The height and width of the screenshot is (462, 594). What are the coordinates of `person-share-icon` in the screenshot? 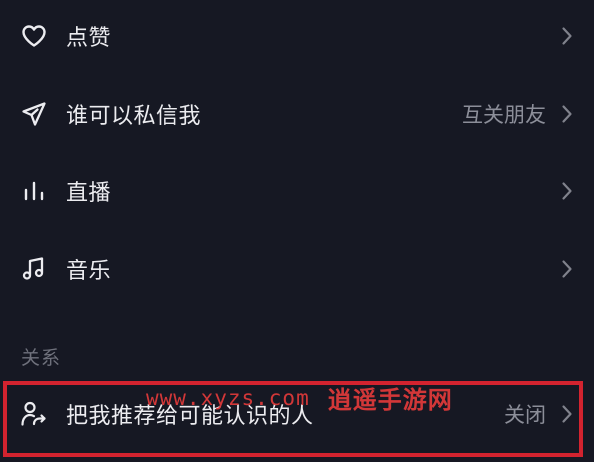 It's located at (34, 414).